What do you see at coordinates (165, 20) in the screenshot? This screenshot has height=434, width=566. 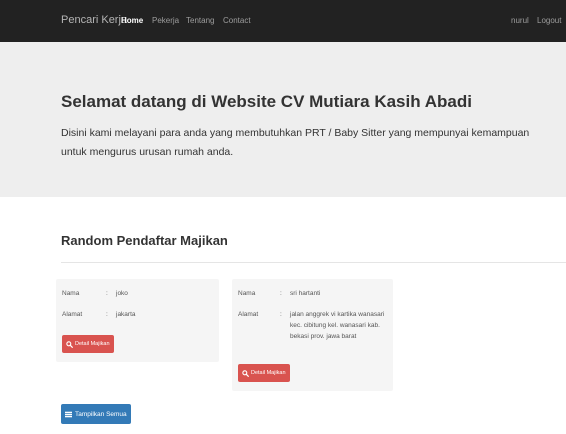 I see `nav-pekerja: Pekerja` at bounding box center [165, 20].